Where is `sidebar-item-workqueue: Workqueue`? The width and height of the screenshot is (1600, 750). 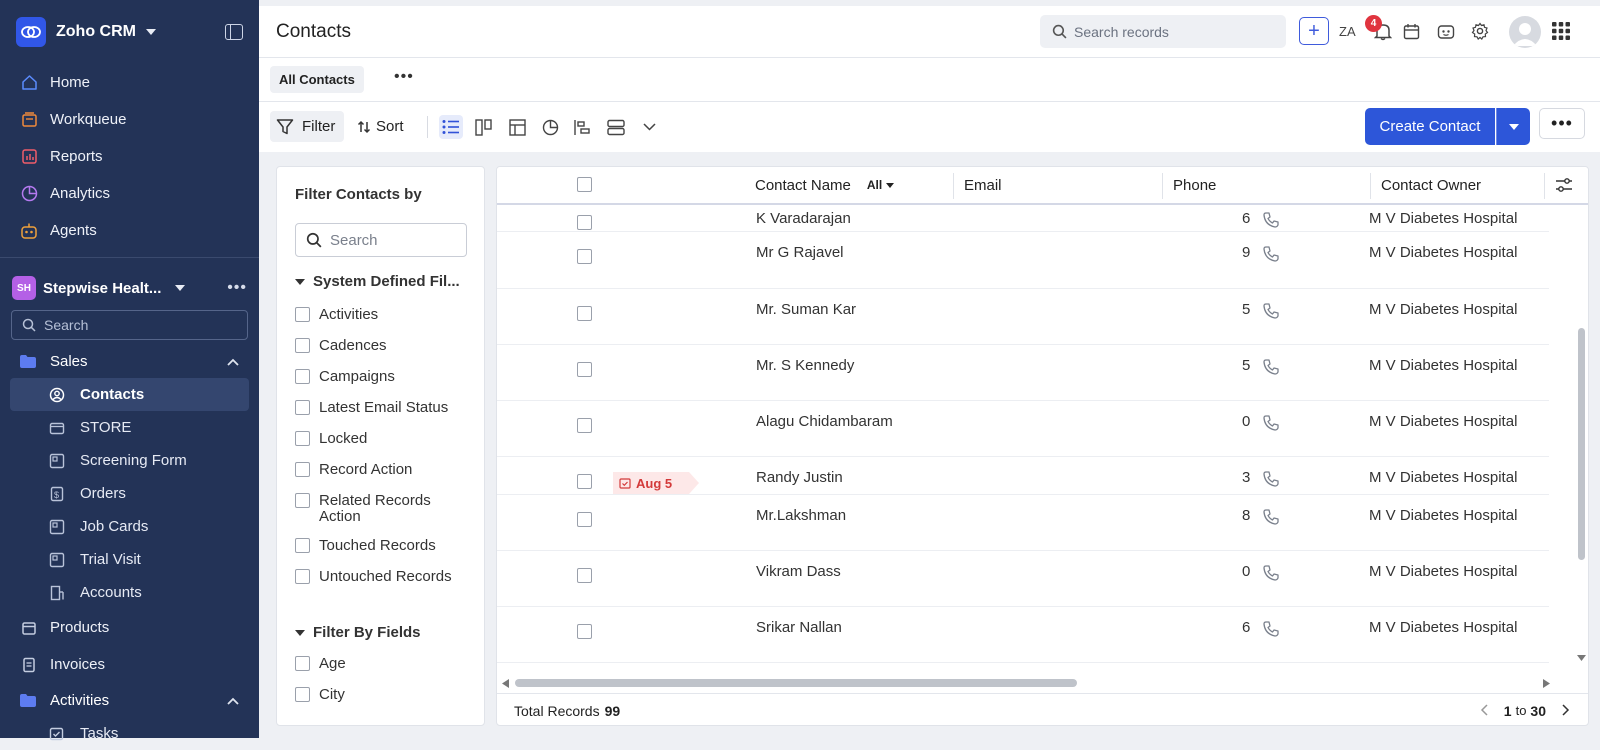
sidebar-item-workqueue: Workqueue is located at coordinates (129, 119).